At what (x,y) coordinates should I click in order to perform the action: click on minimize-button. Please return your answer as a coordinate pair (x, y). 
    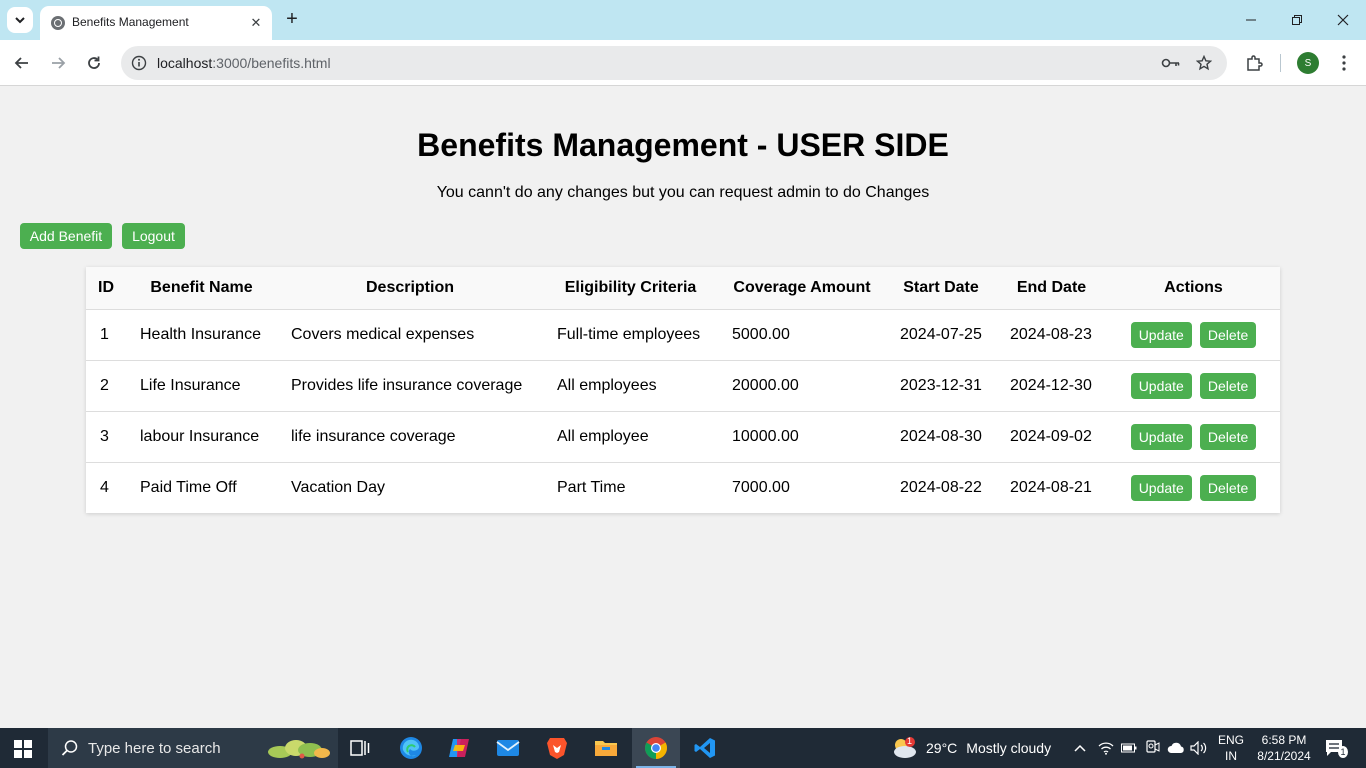
    Looking at the image, I should click on (1251, 20).